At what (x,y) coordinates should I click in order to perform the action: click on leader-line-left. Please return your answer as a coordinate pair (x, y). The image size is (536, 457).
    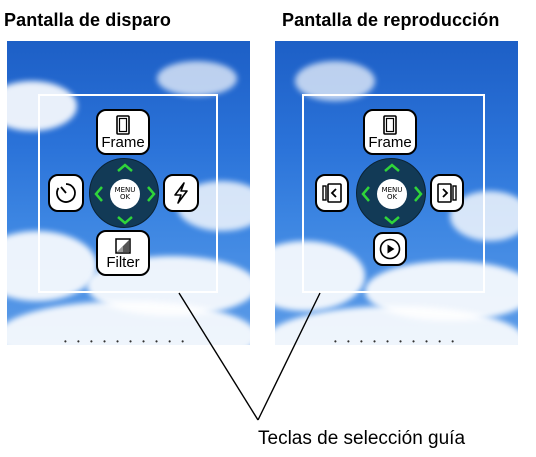
    Looking at the image, I should click on (218, 356).